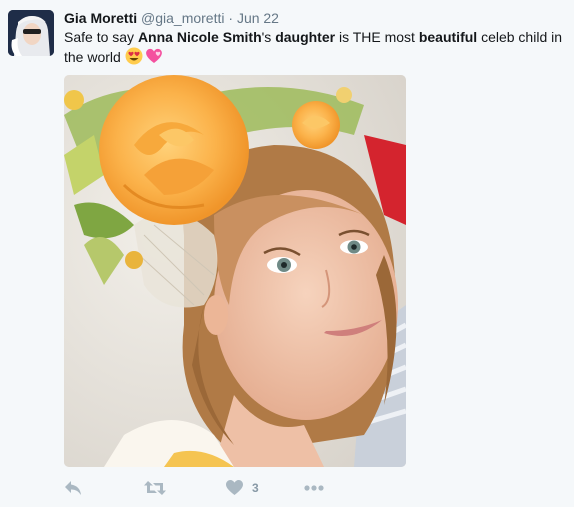  What do you see at coordinates (258, 18) in the screenshot?
I see `tweet-date: Jun 22` at bounding box center [258, 18].